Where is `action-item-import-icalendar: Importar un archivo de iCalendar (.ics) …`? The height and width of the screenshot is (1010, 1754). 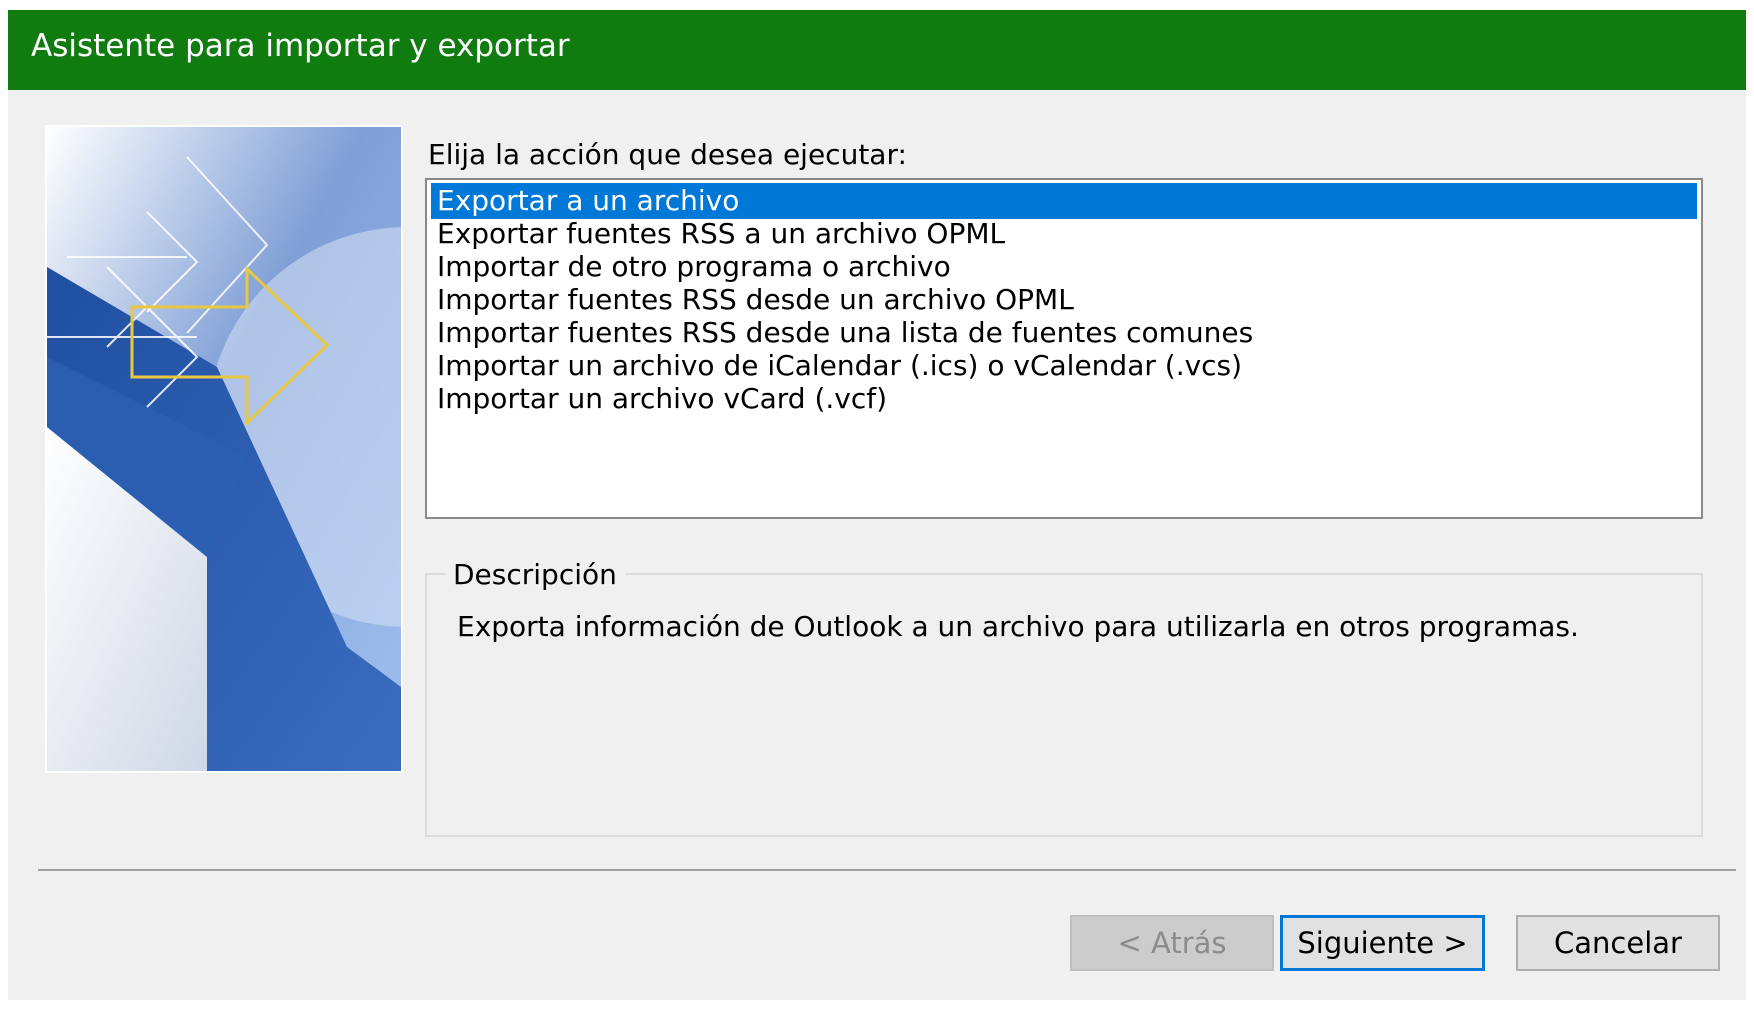 action-item-import-icalendar: Importar un archivo de iCalendar (.ics) … is located at coordinates (1064, 366).